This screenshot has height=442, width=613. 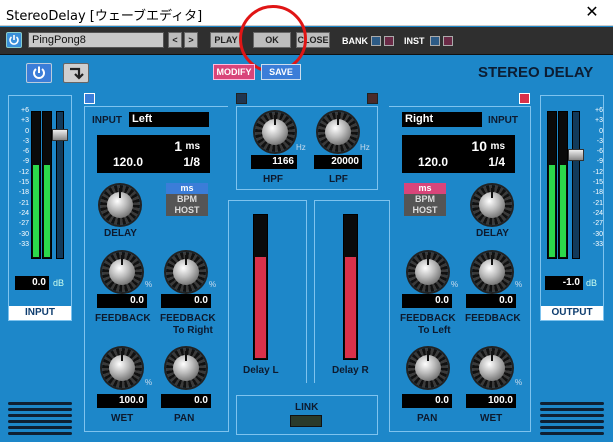 I want to click on input-meter-right, so click(x=47, y=185).